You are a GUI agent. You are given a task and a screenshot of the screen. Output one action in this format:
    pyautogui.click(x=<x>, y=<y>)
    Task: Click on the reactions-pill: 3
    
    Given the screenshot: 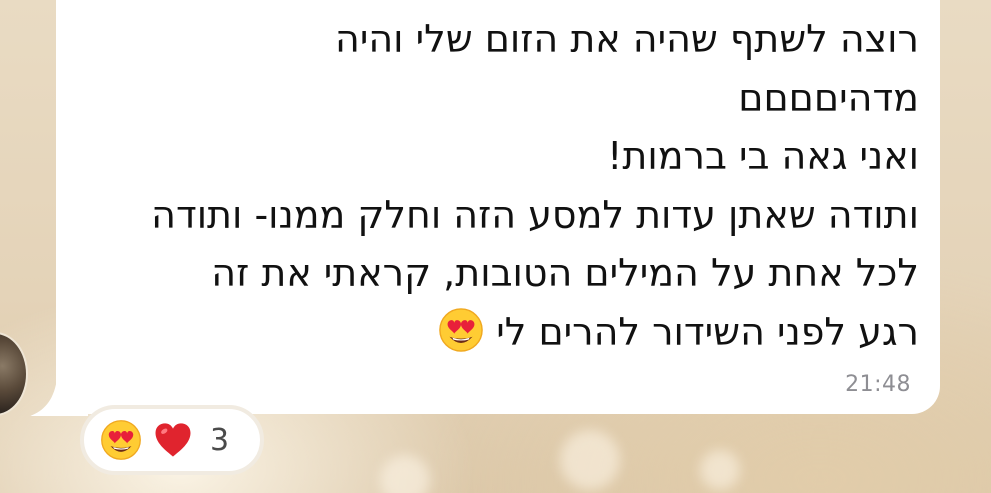 What is the action you would take?
    pyautogui.click(x=172, y=440)
    